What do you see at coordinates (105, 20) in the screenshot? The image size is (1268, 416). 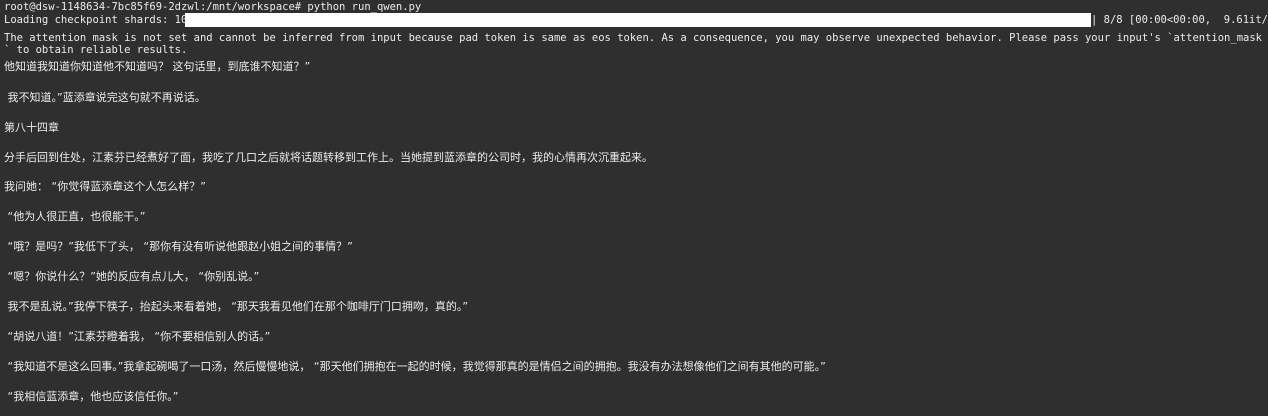 I see `progress-prefix: Loading checkpoint shards: 100%|` at bounding box center [105, 20].